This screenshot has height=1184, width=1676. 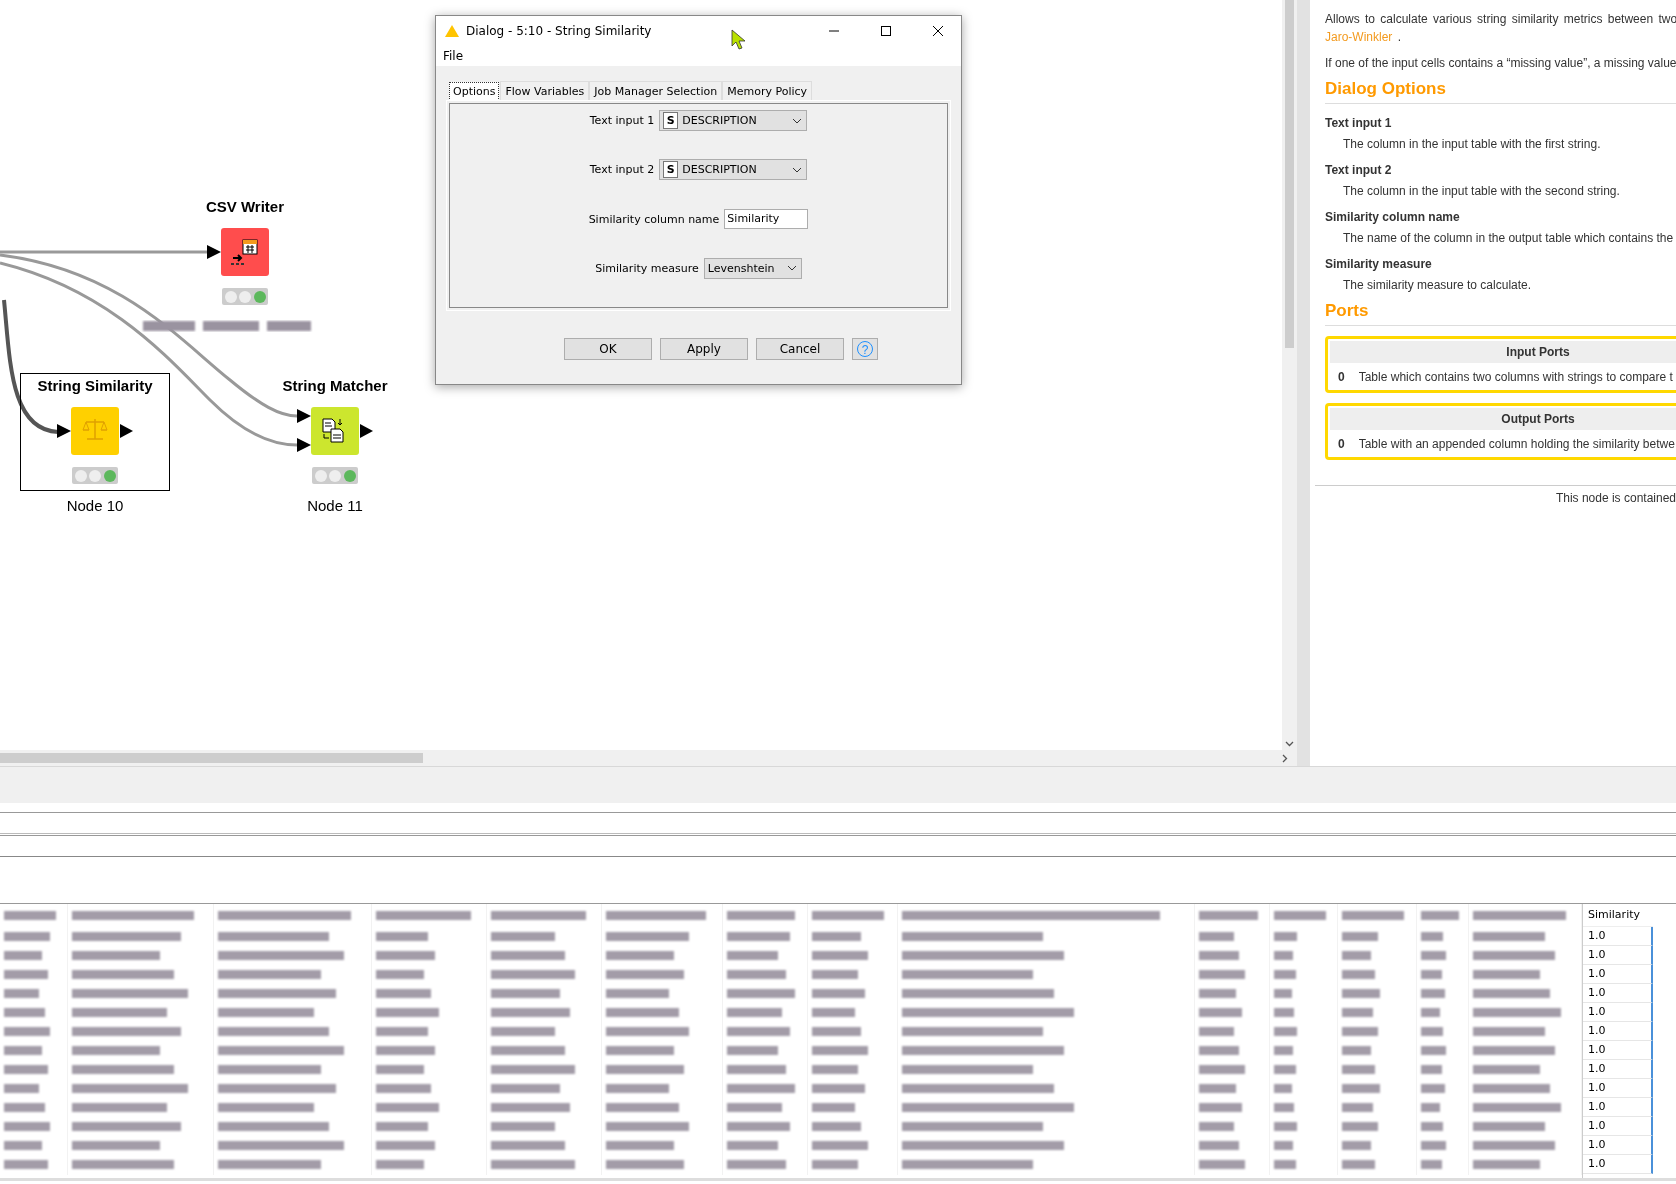 I want to click on field-label: Similarity column name, so click(x=654, y=219).